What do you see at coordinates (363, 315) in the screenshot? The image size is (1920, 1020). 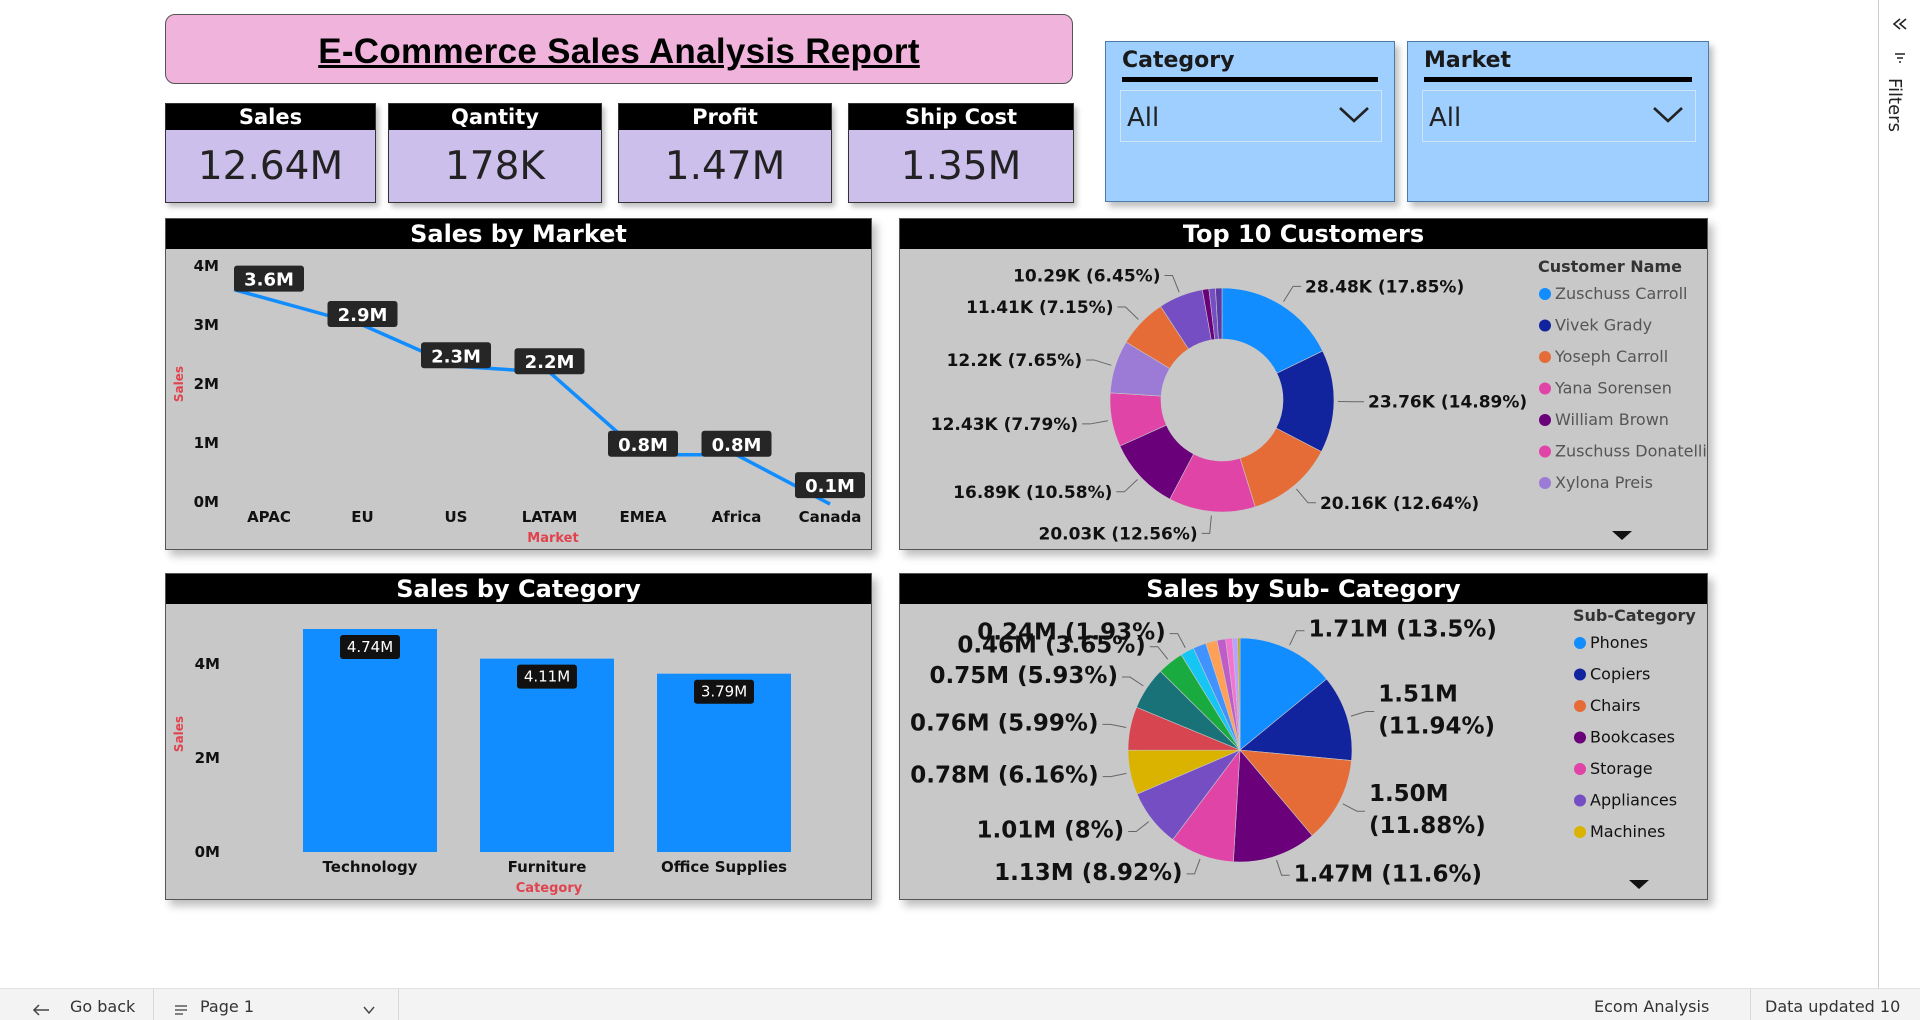 I see `data-label: 2.9M` at bounding box center [363, 315].